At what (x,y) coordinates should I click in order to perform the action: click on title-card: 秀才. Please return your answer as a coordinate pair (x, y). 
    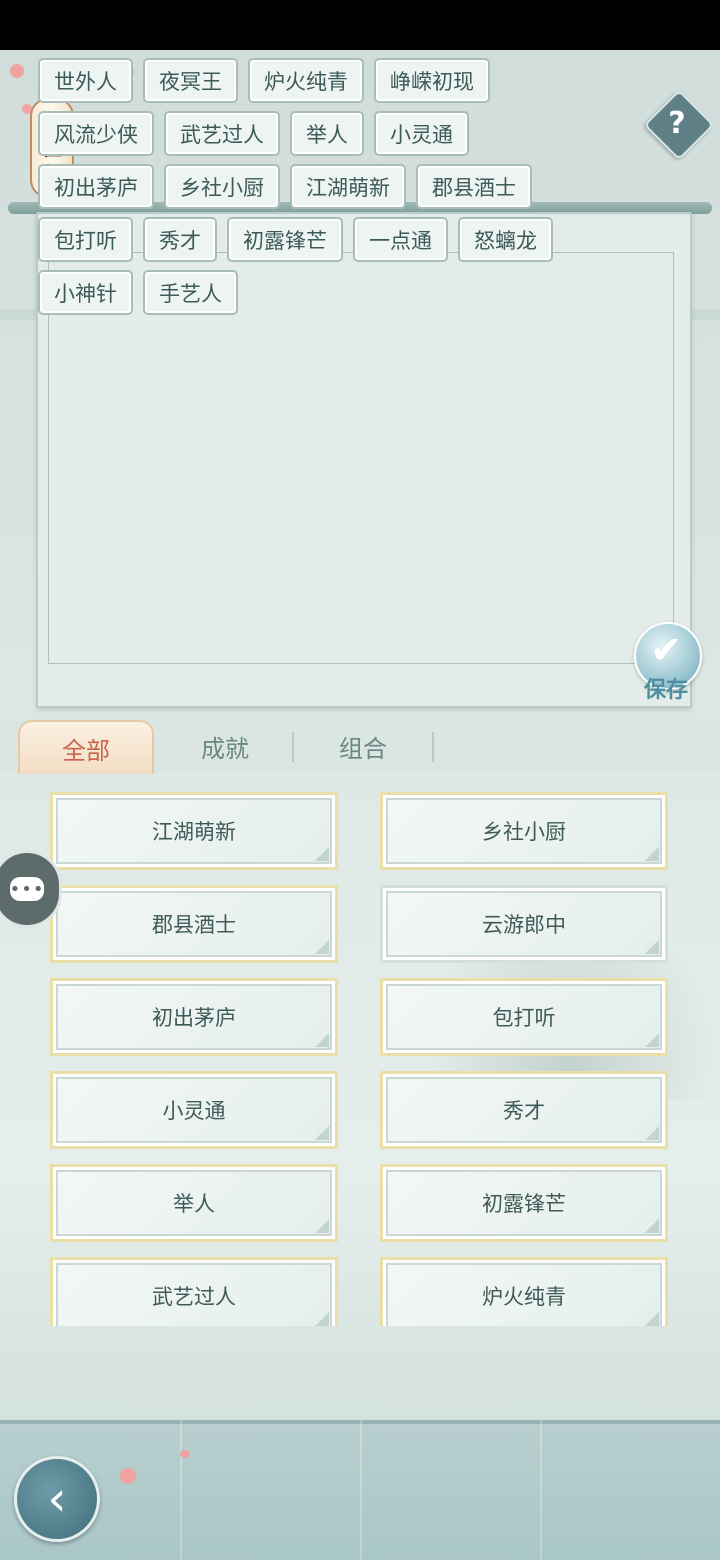
    Looking at the image, I should click on (524, 1110).